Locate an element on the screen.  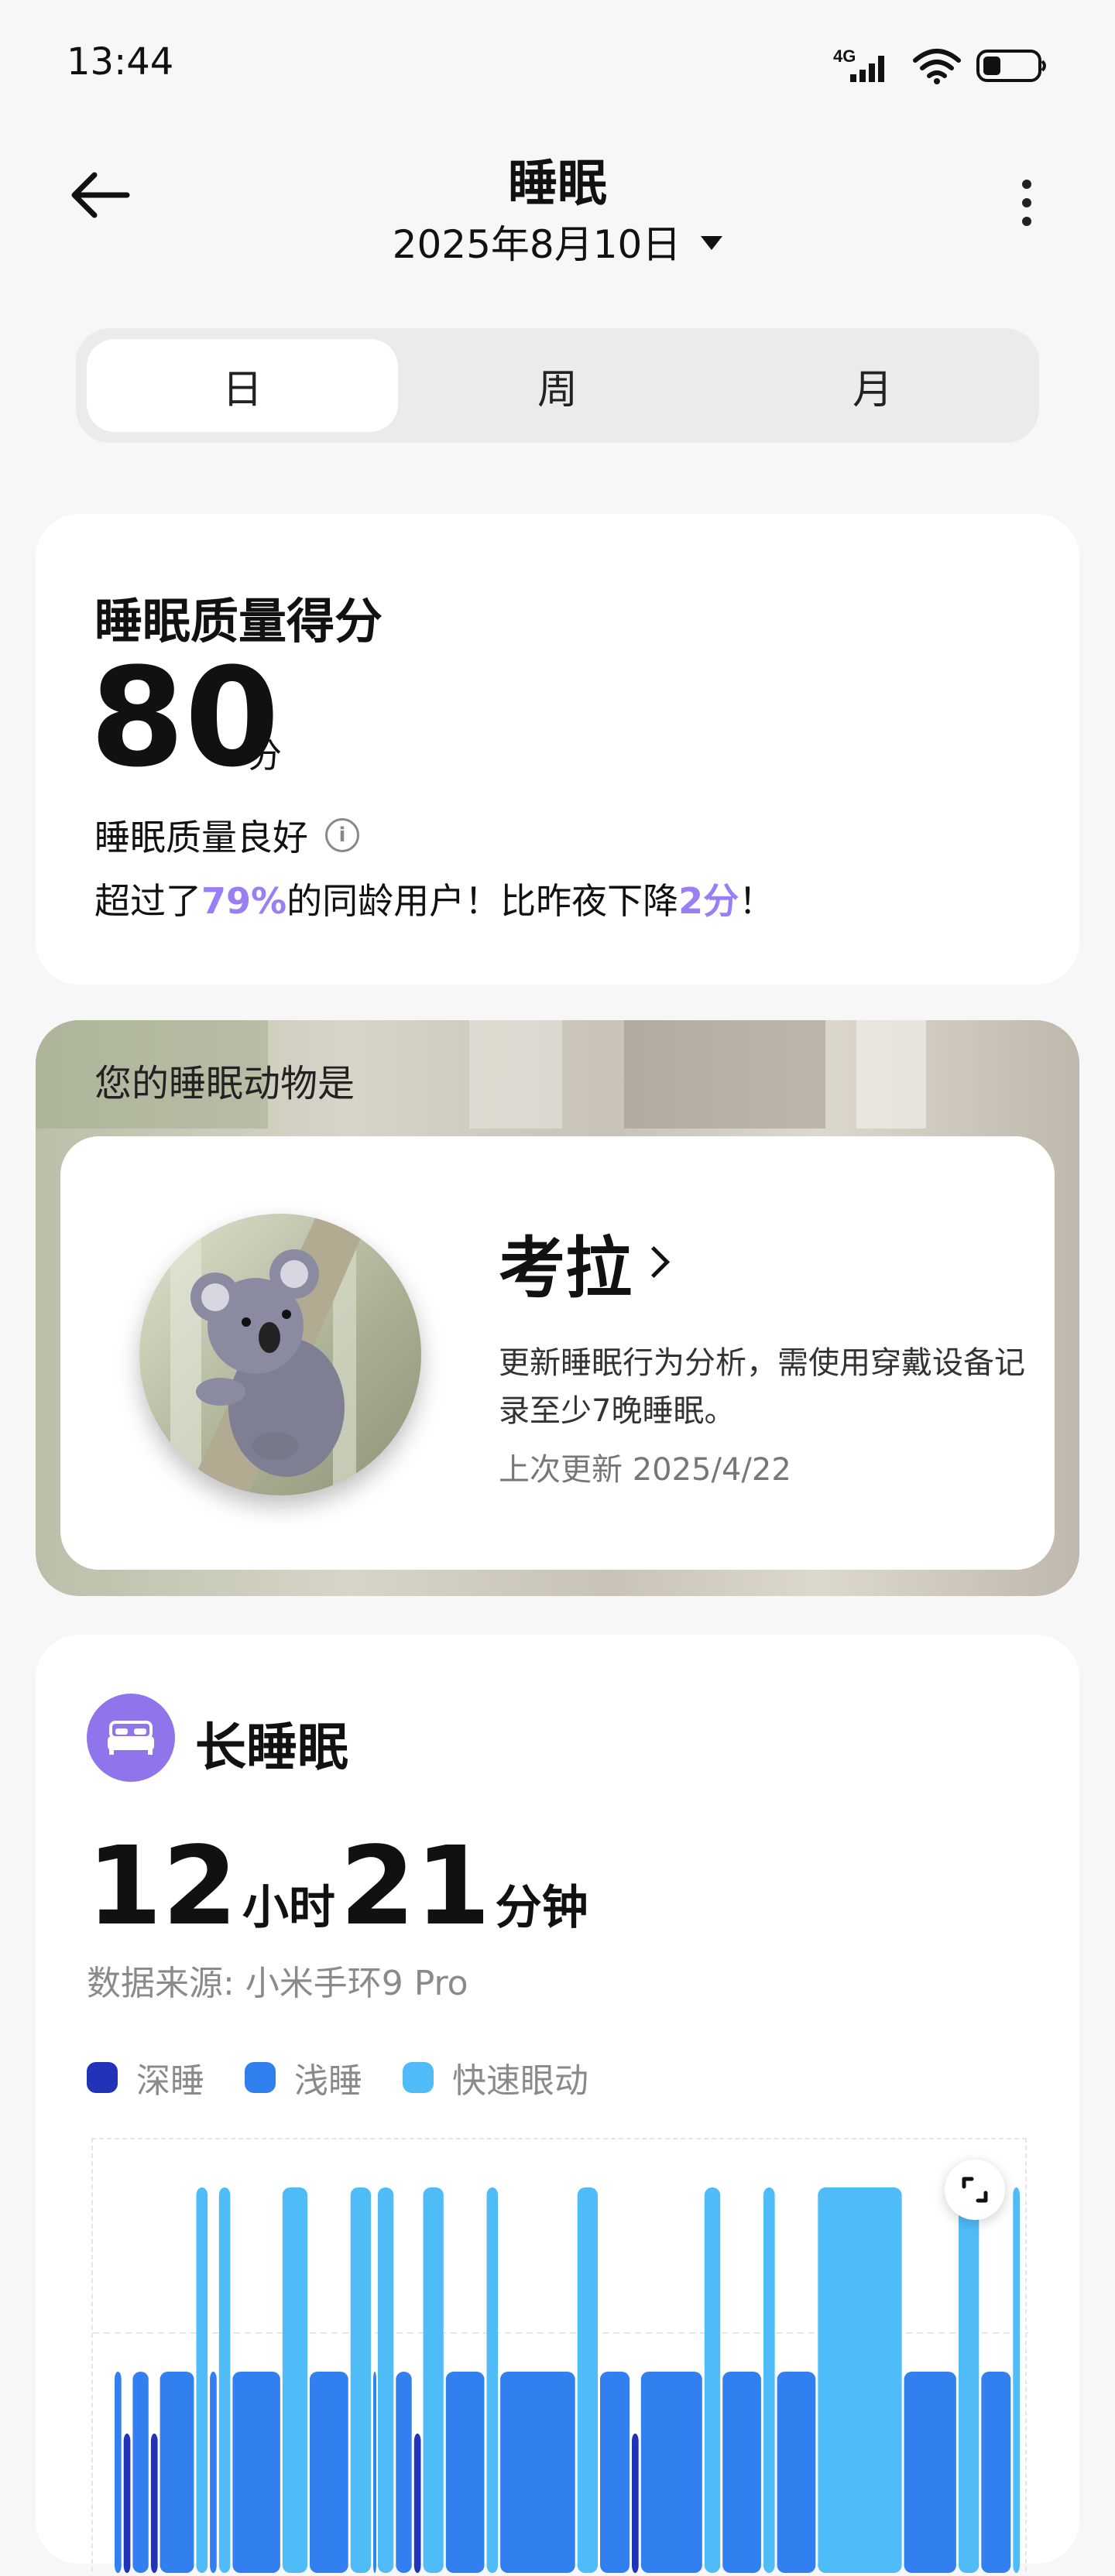
score-level: 睡眠质量良好 i is located at coordinates (226, 836).